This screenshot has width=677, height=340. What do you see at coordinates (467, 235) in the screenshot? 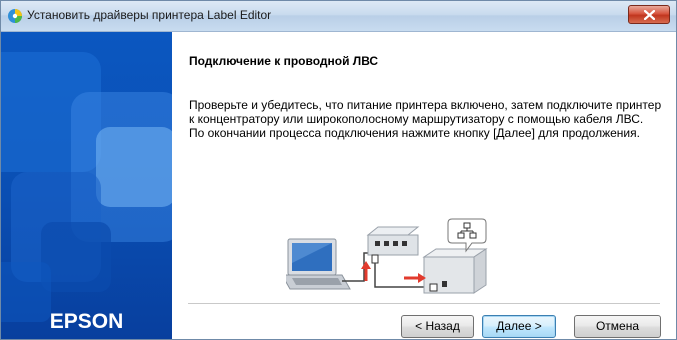
I see `network-speech-bubble-icon` at bounding box center [467, 235].